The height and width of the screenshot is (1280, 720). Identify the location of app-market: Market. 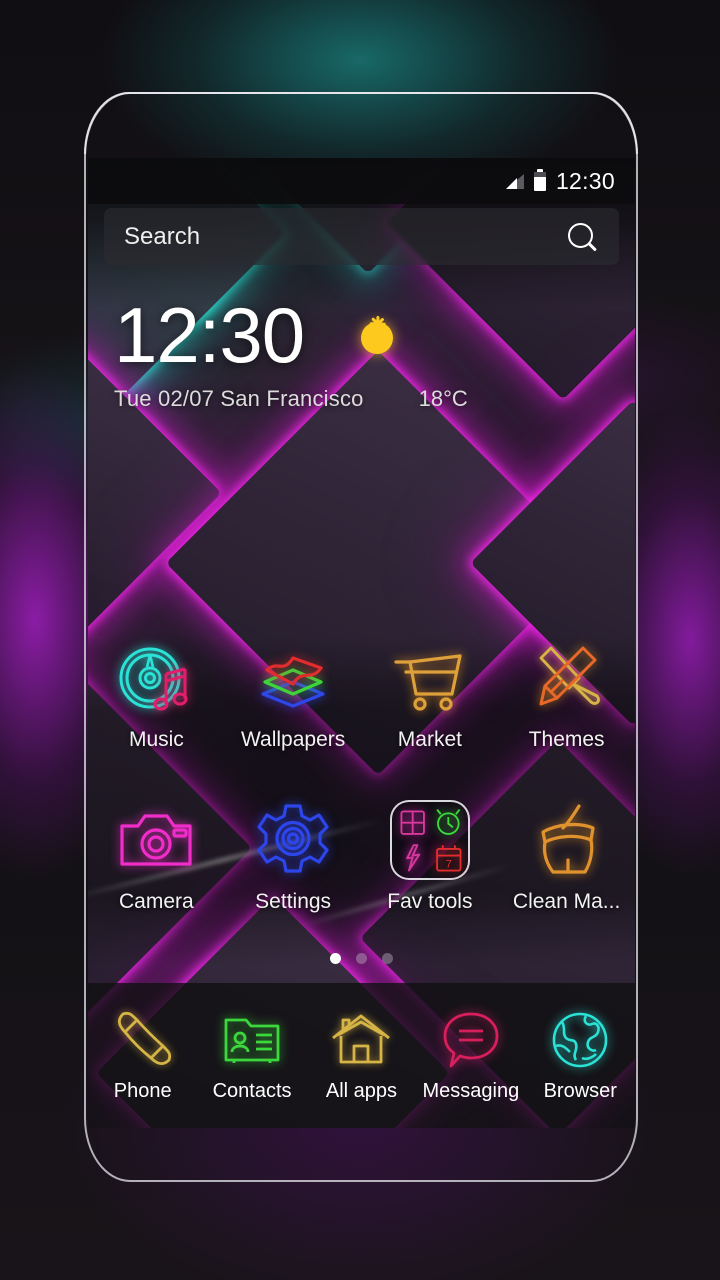
(430, 695).